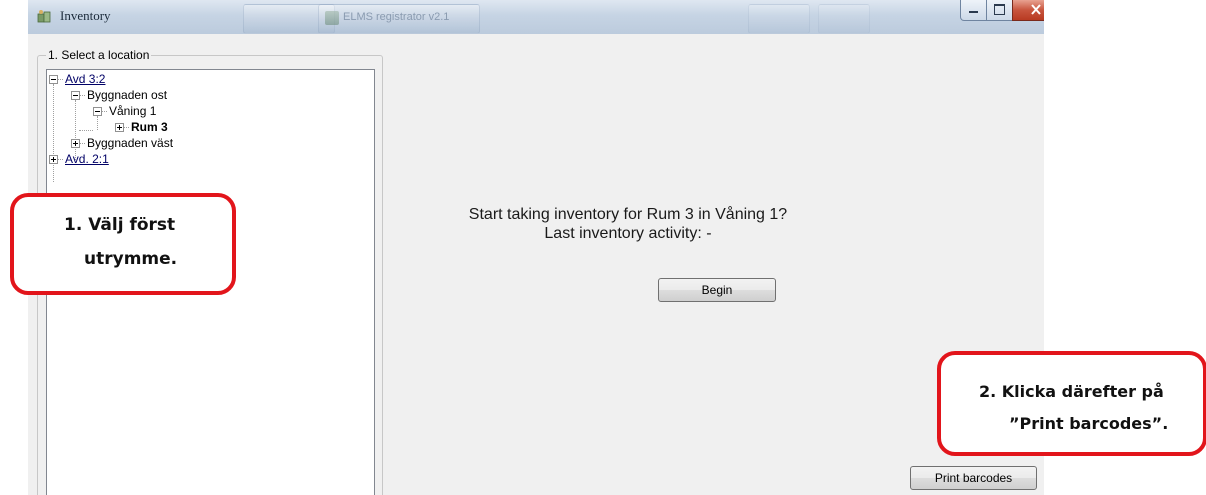  Describe the element at coordinates (536, 17) in the screenshot. I see `title-bar: ELMS registrator v2.1 Inventory` at that location.